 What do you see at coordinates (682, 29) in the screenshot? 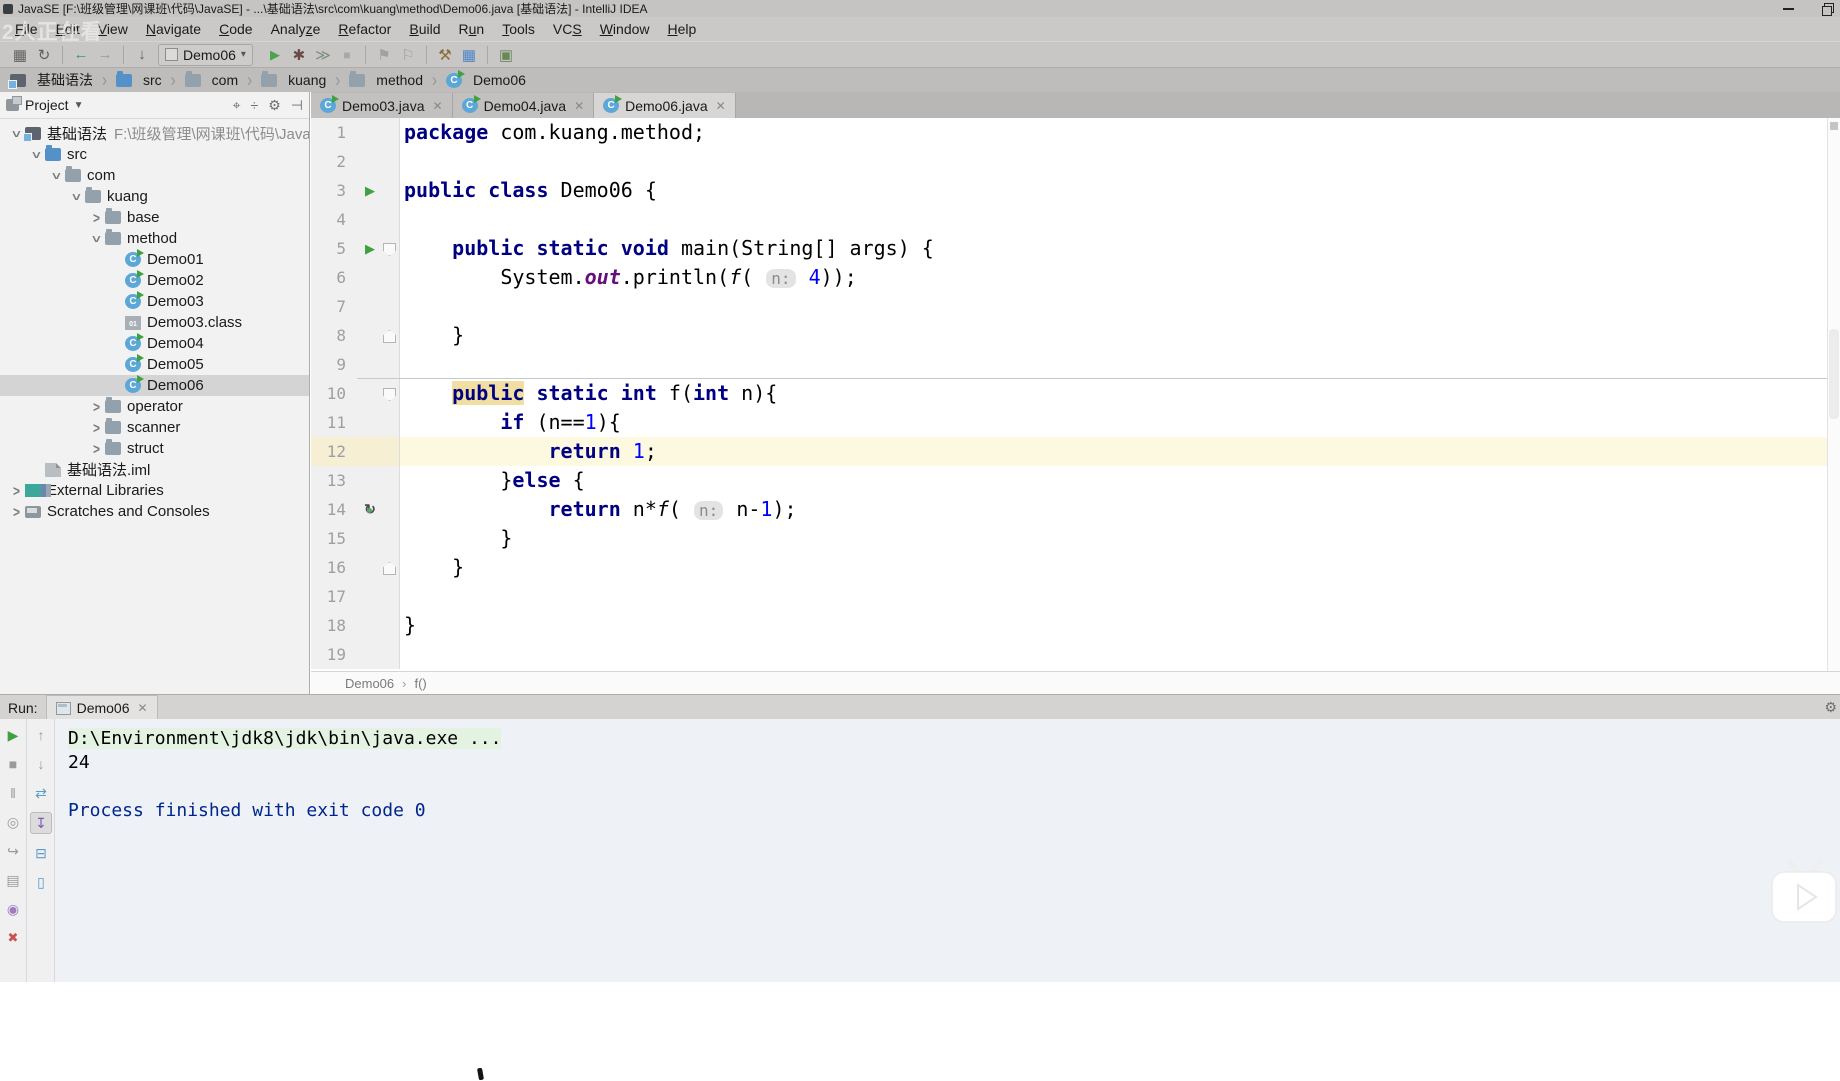
I see `menu-item-help: Help` at bounding box center [682, 29].